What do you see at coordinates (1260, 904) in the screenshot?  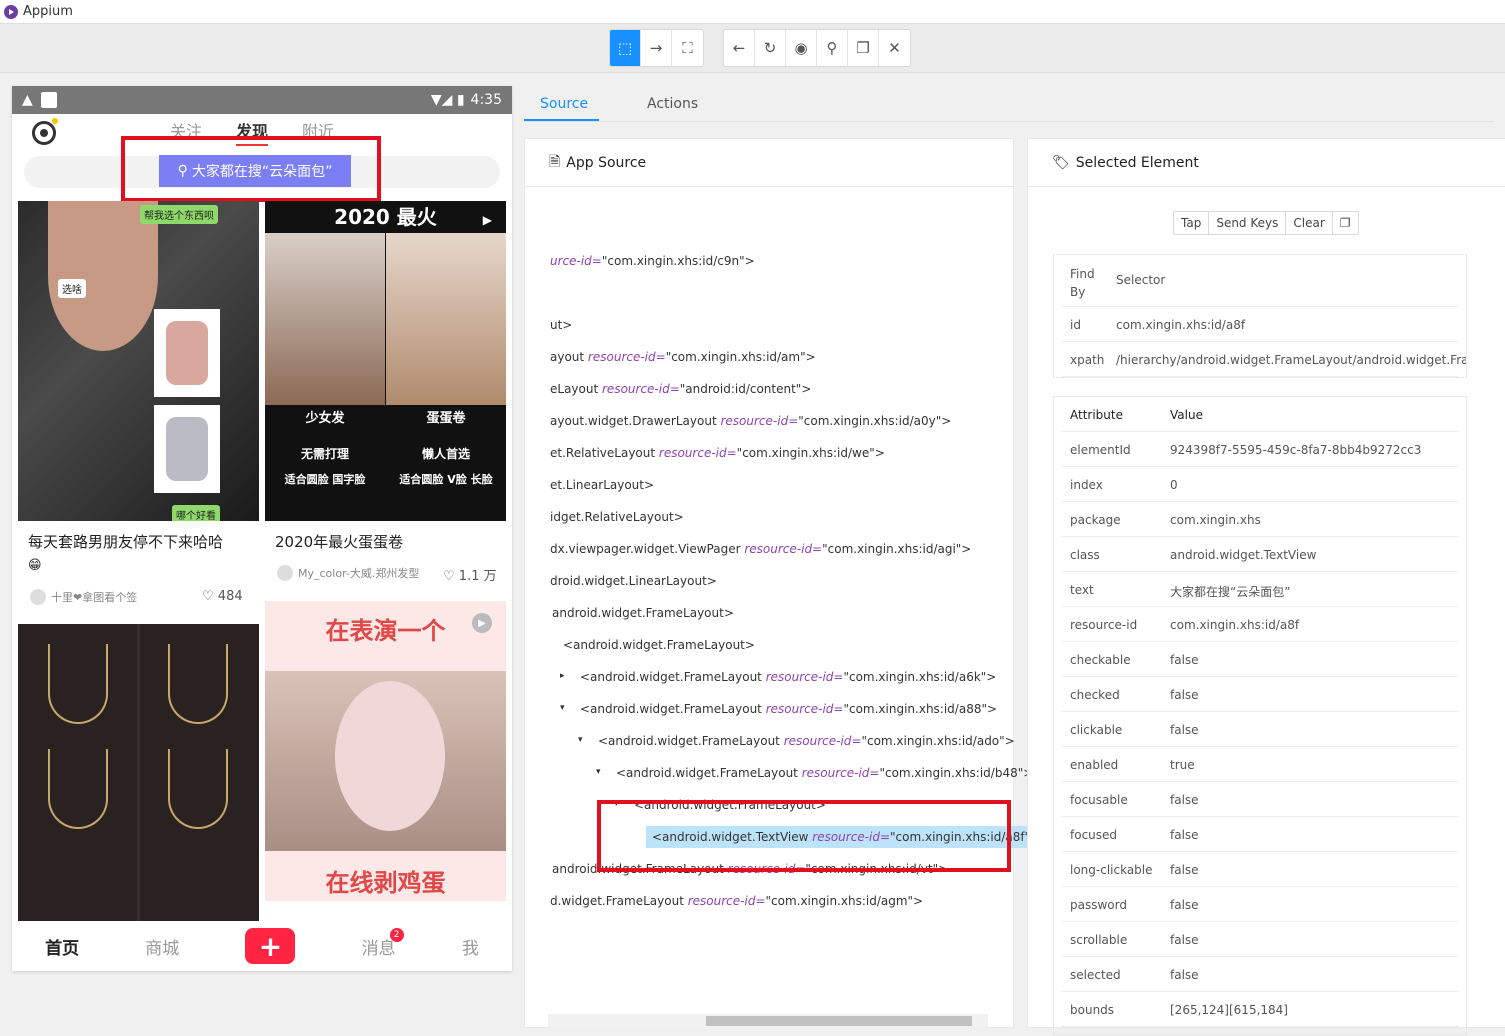 I see `attribute-row: password false` at bounding box center [1260, 904].